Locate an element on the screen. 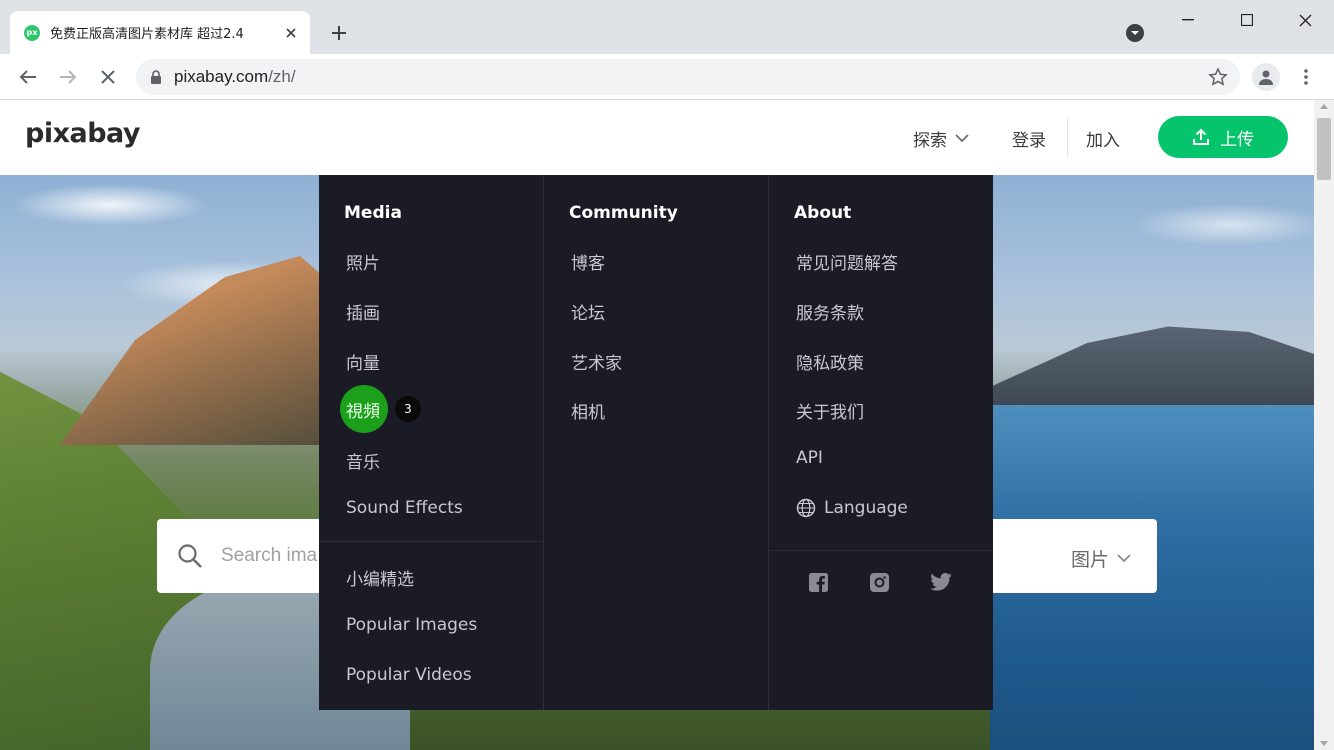 Image resolution: width=1334 pixels, height=750 pixels. explore-label: 探索 is located at coordinates (930, 141).